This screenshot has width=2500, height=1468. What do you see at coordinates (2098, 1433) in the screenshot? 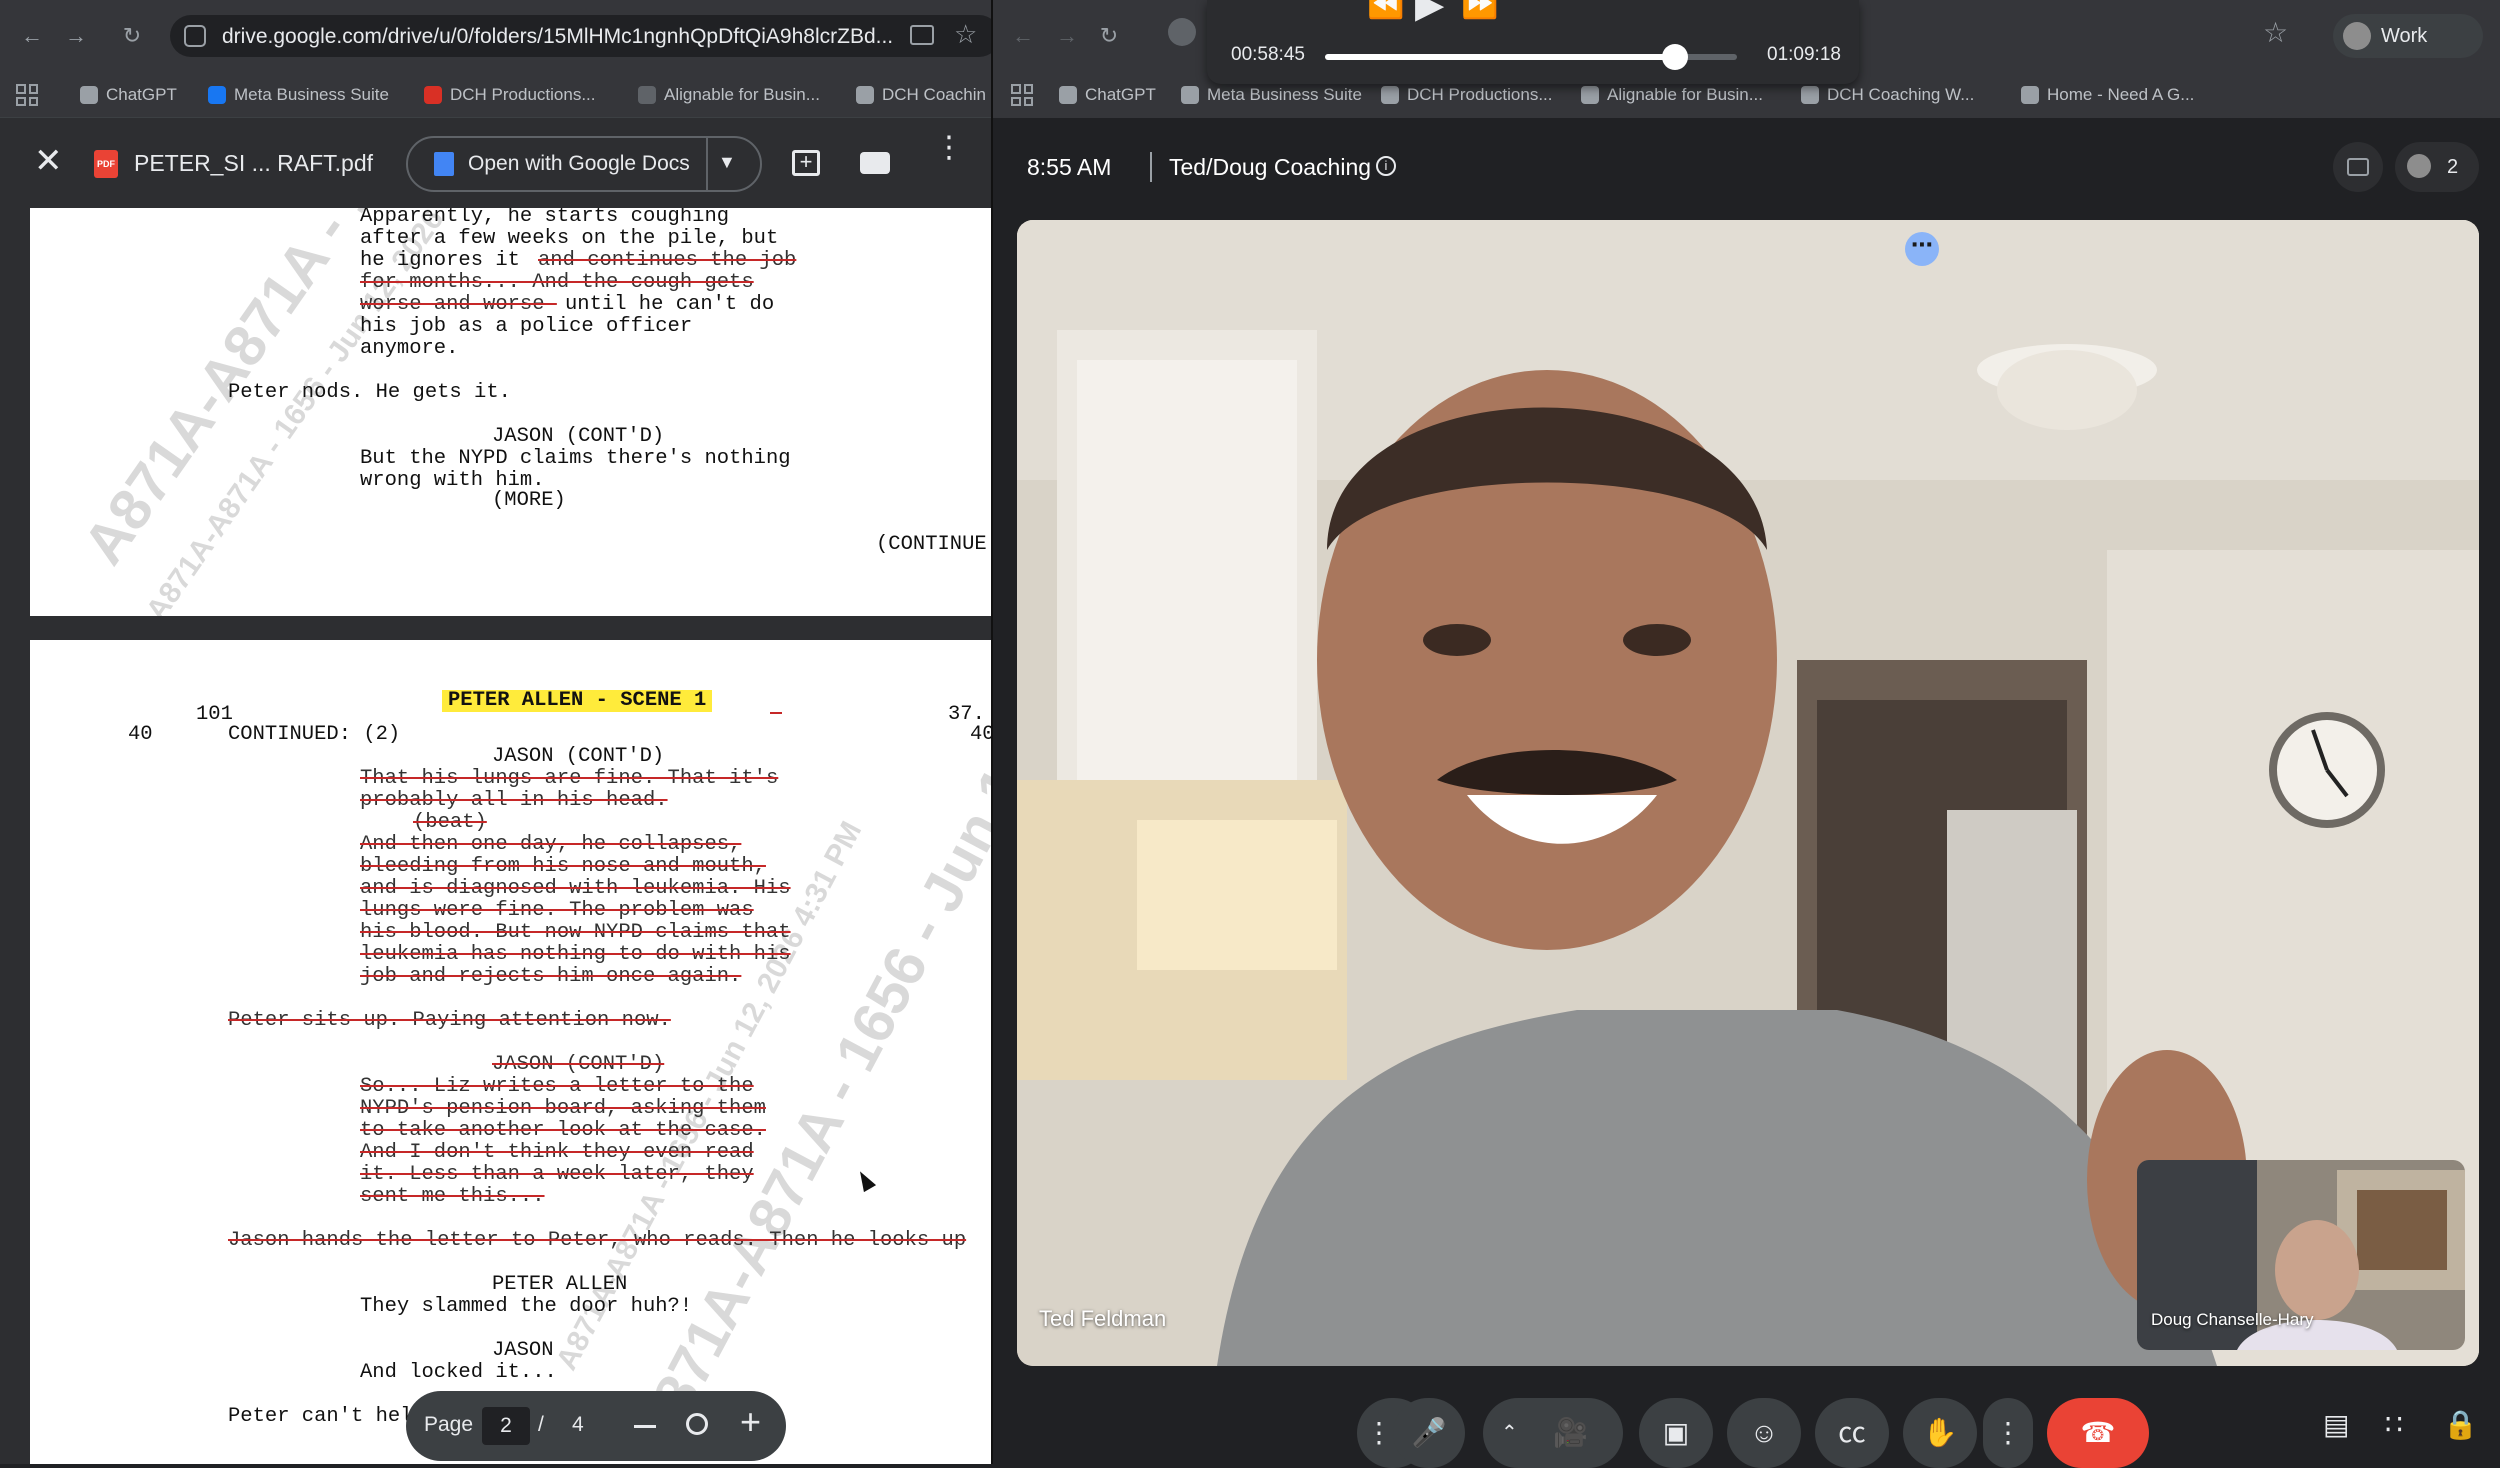
I see `leave-call-button: ☎` at bounding box center [2098, 1433].